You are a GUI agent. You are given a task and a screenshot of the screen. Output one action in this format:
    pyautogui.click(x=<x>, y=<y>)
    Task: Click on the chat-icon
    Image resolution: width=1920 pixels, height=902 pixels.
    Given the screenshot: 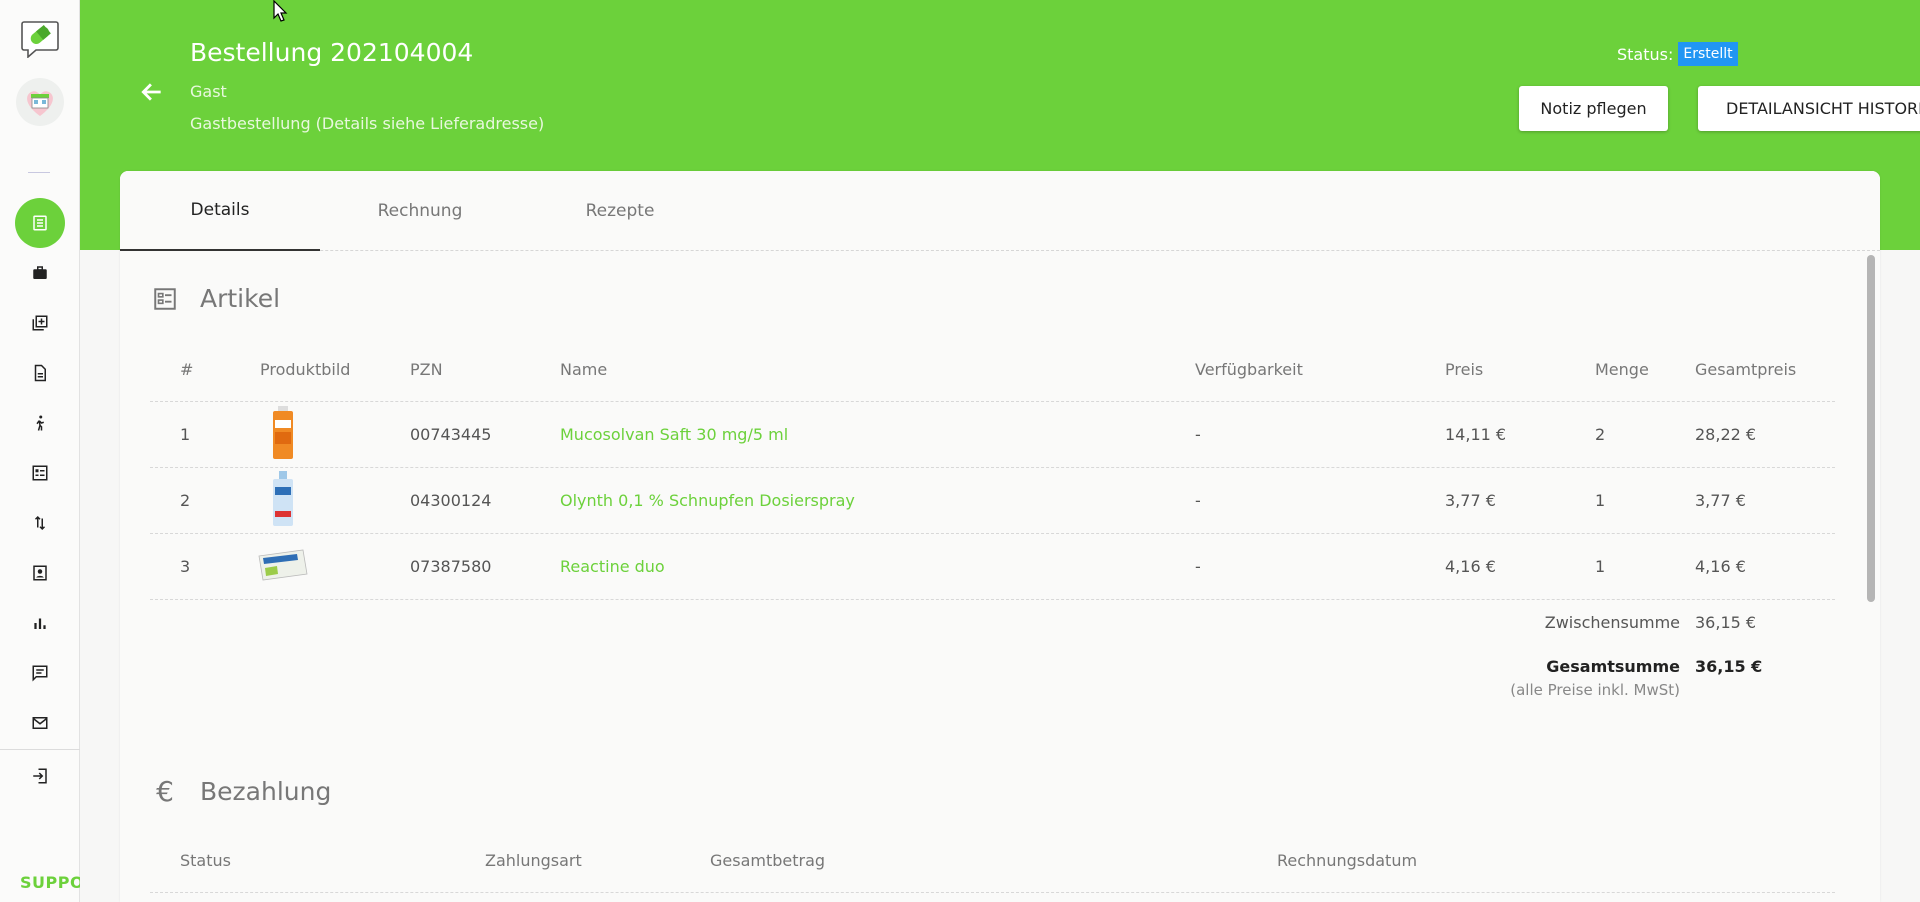 What is the action you would take?
    pyautogui.click(x=40, y=673)
    